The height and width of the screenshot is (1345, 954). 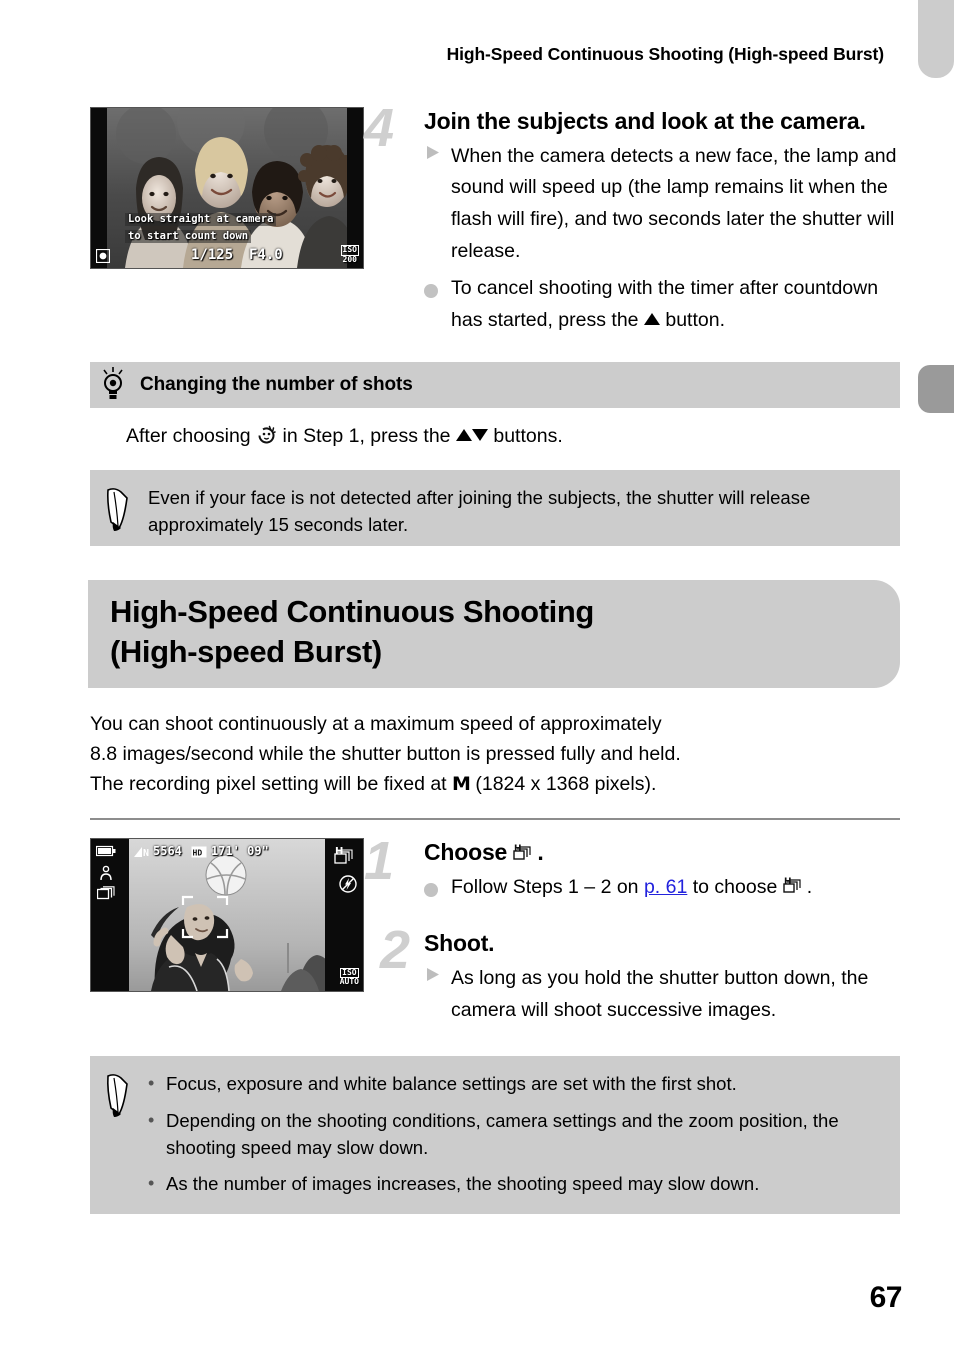 What do you see at coordinates (191, 436) in the screenshot?
I see `tip-body-before: After choosing` at bounding box center [191, 436].